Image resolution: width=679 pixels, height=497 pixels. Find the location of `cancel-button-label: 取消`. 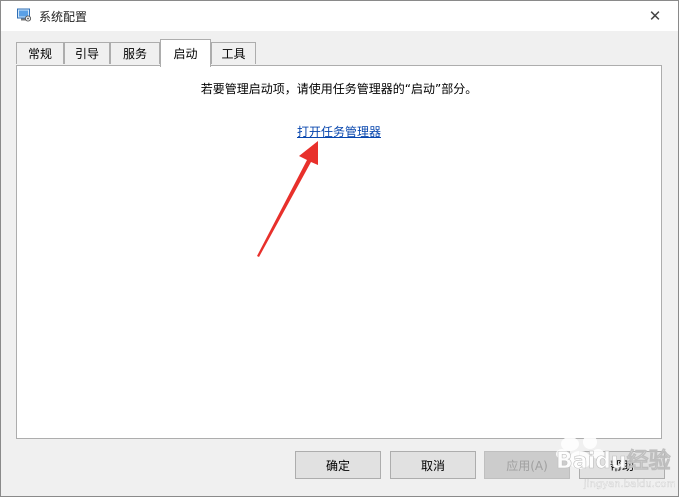

cancel-button-label: 取消 is located at coordinates (432, 465).